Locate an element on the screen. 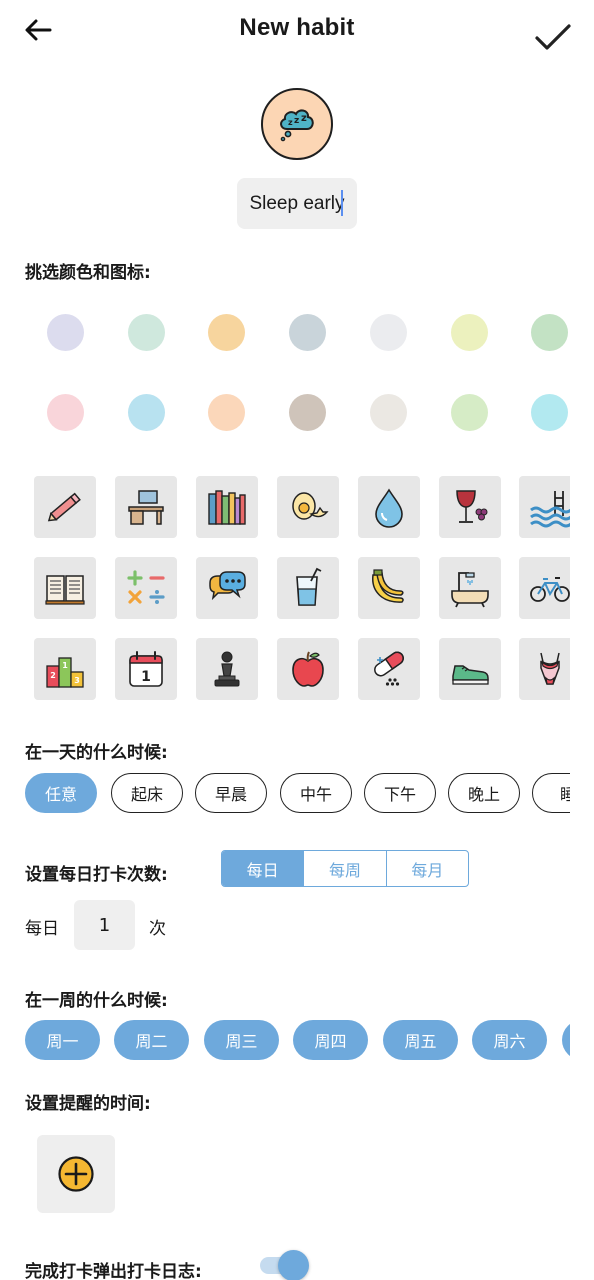 The image size is (594, 1280). chess-pawn-icon is located at coordinates (227, 669).